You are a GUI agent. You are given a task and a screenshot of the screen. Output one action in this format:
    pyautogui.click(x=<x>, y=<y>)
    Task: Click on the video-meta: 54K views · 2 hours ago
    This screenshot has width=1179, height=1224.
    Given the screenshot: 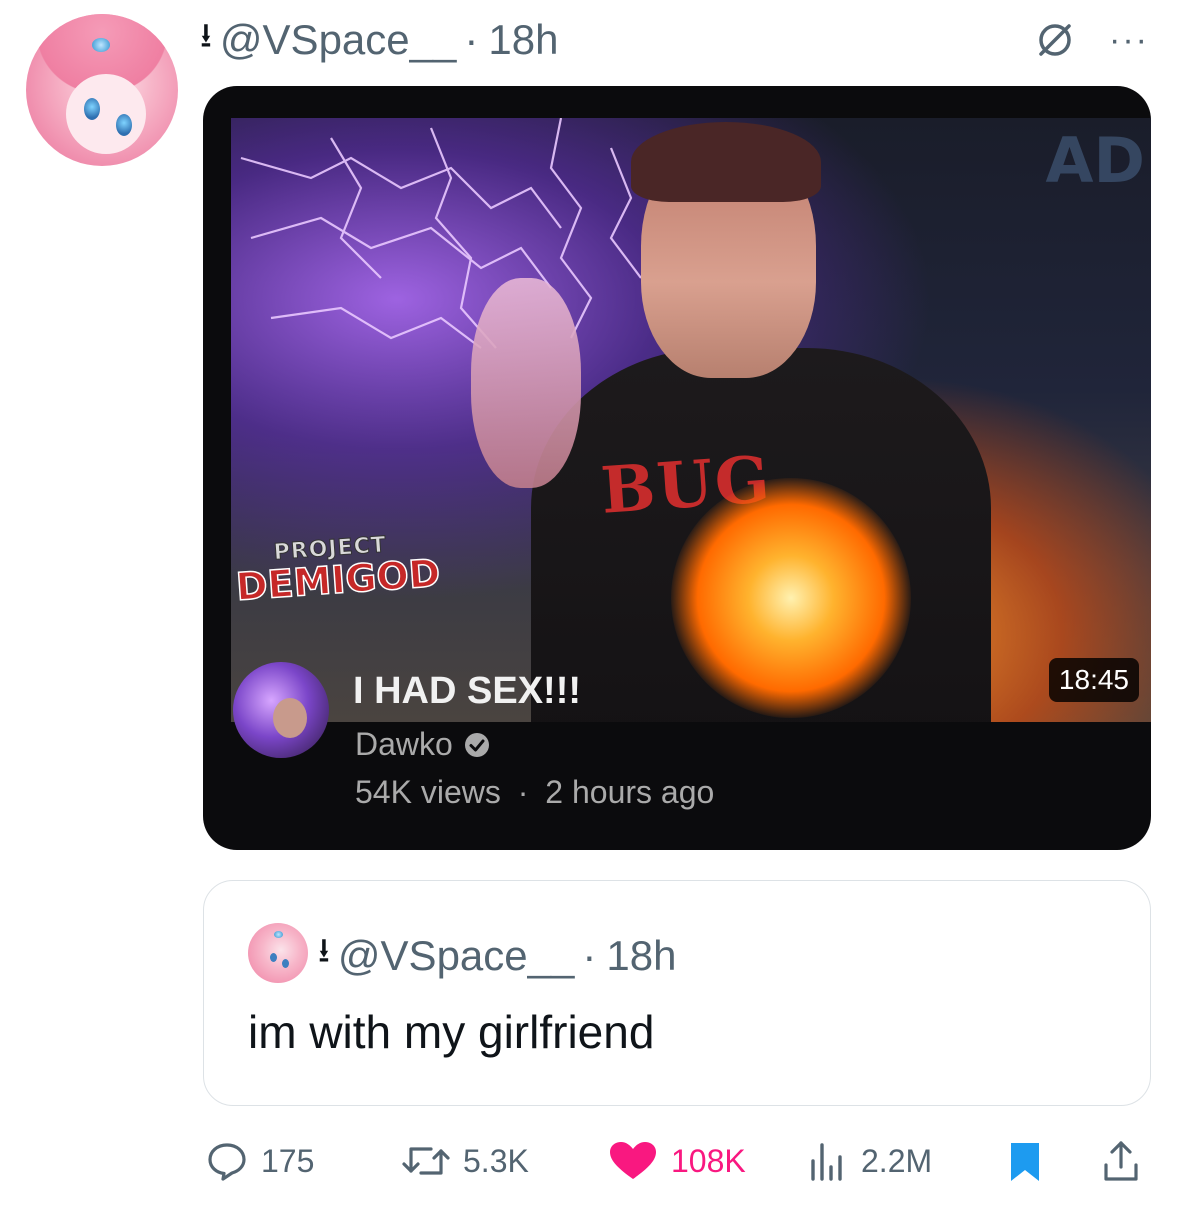 What is the action you would take?
    pyautogui.click(x=534, y=792)
    